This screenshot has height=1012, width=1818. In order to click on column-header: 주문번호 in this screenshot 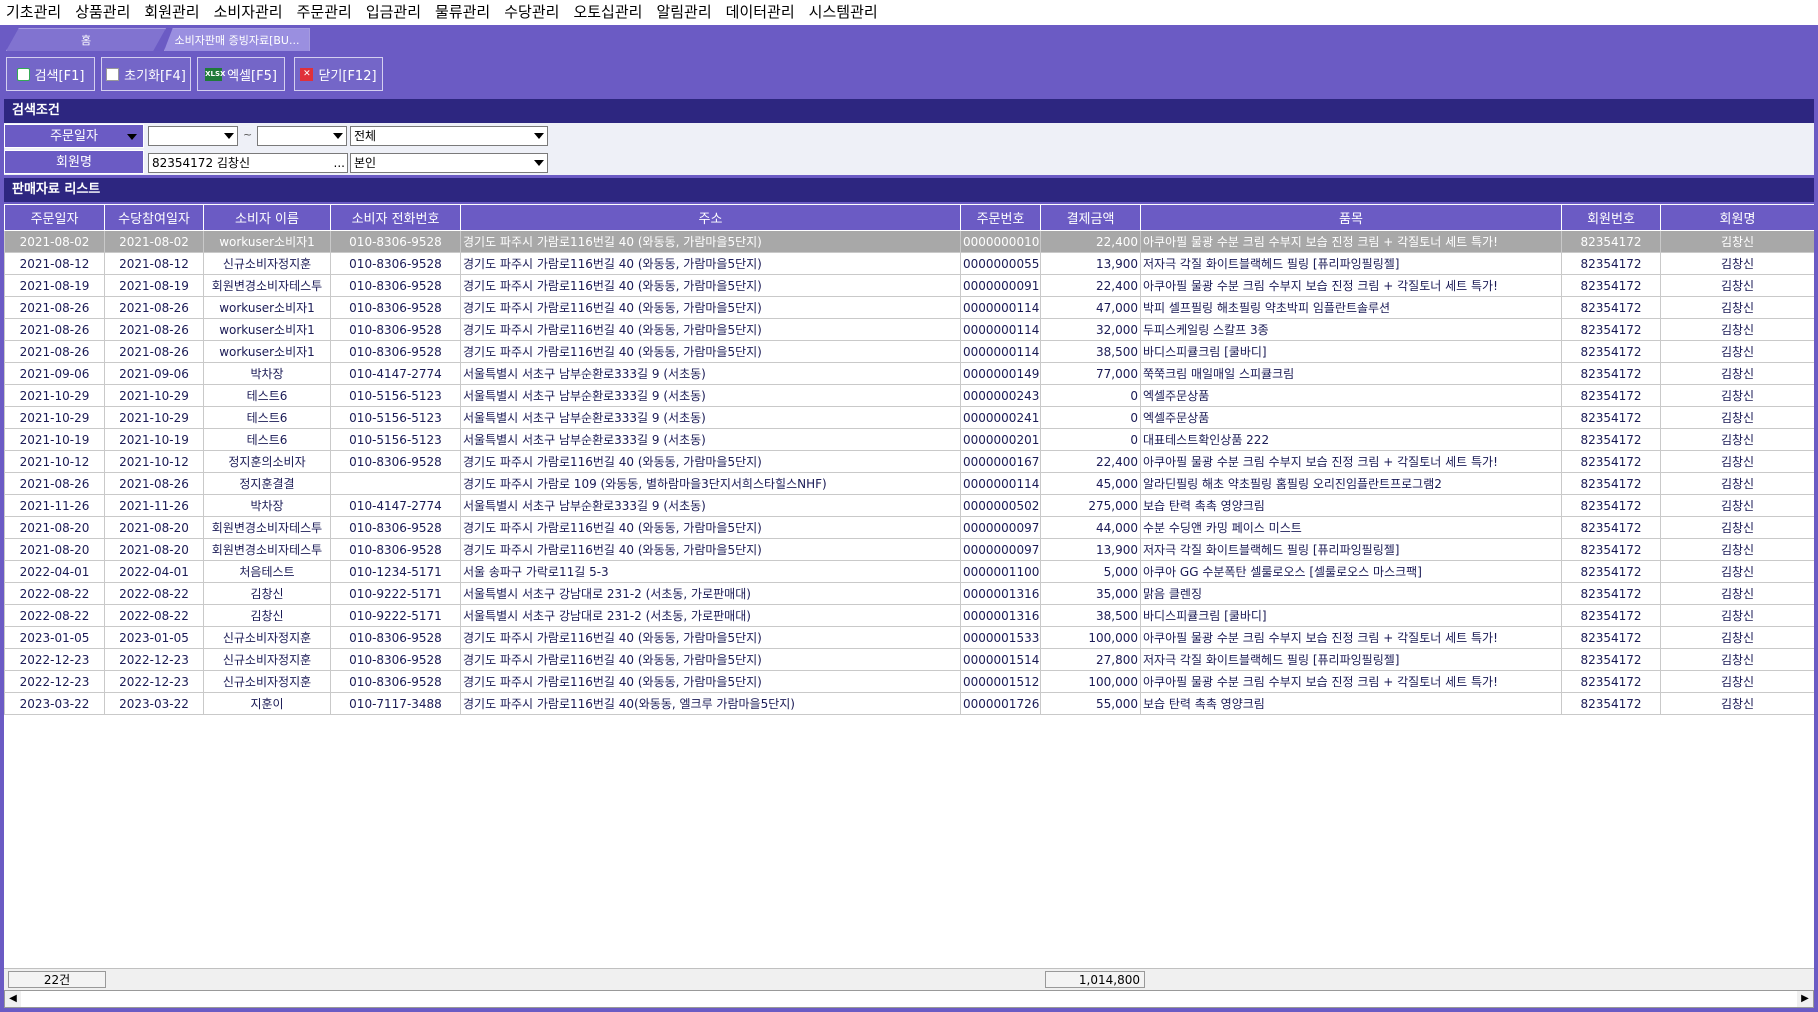, I will do `click(1000, 217)`.